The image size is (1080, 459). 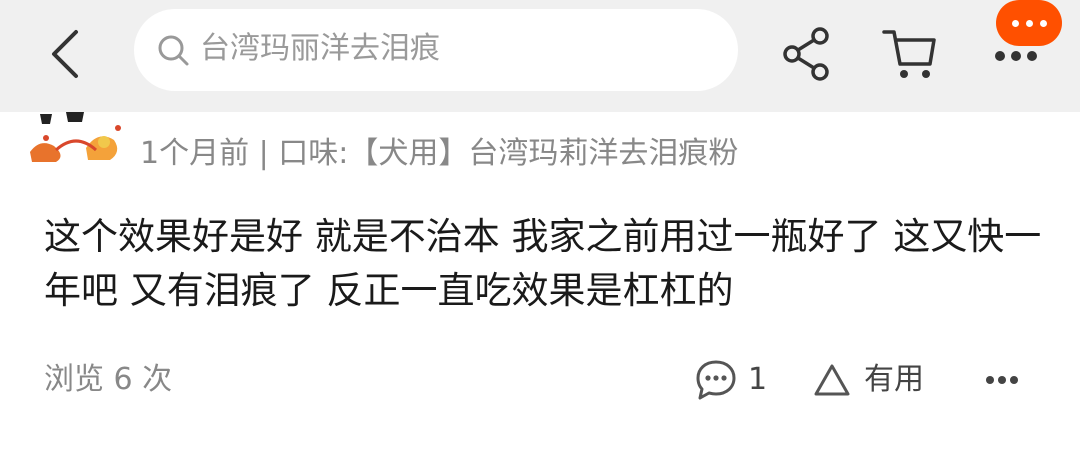 What do you see at coordinates (320, 48) in the screenshot?
I see `search-query-text: 台湾玛丽洋去泪痕` at bounding box center [320, 48].